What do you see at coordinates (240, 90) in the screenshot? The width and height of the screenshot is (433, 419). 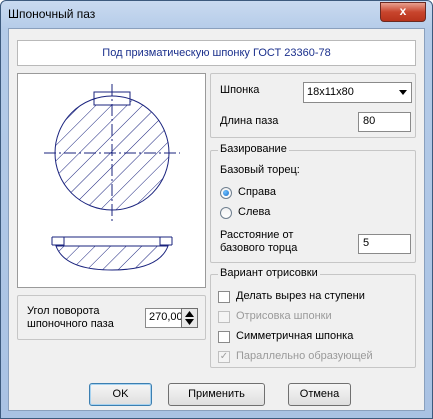 I see `key-label: Шпонка` at bounding box center [240, 90].